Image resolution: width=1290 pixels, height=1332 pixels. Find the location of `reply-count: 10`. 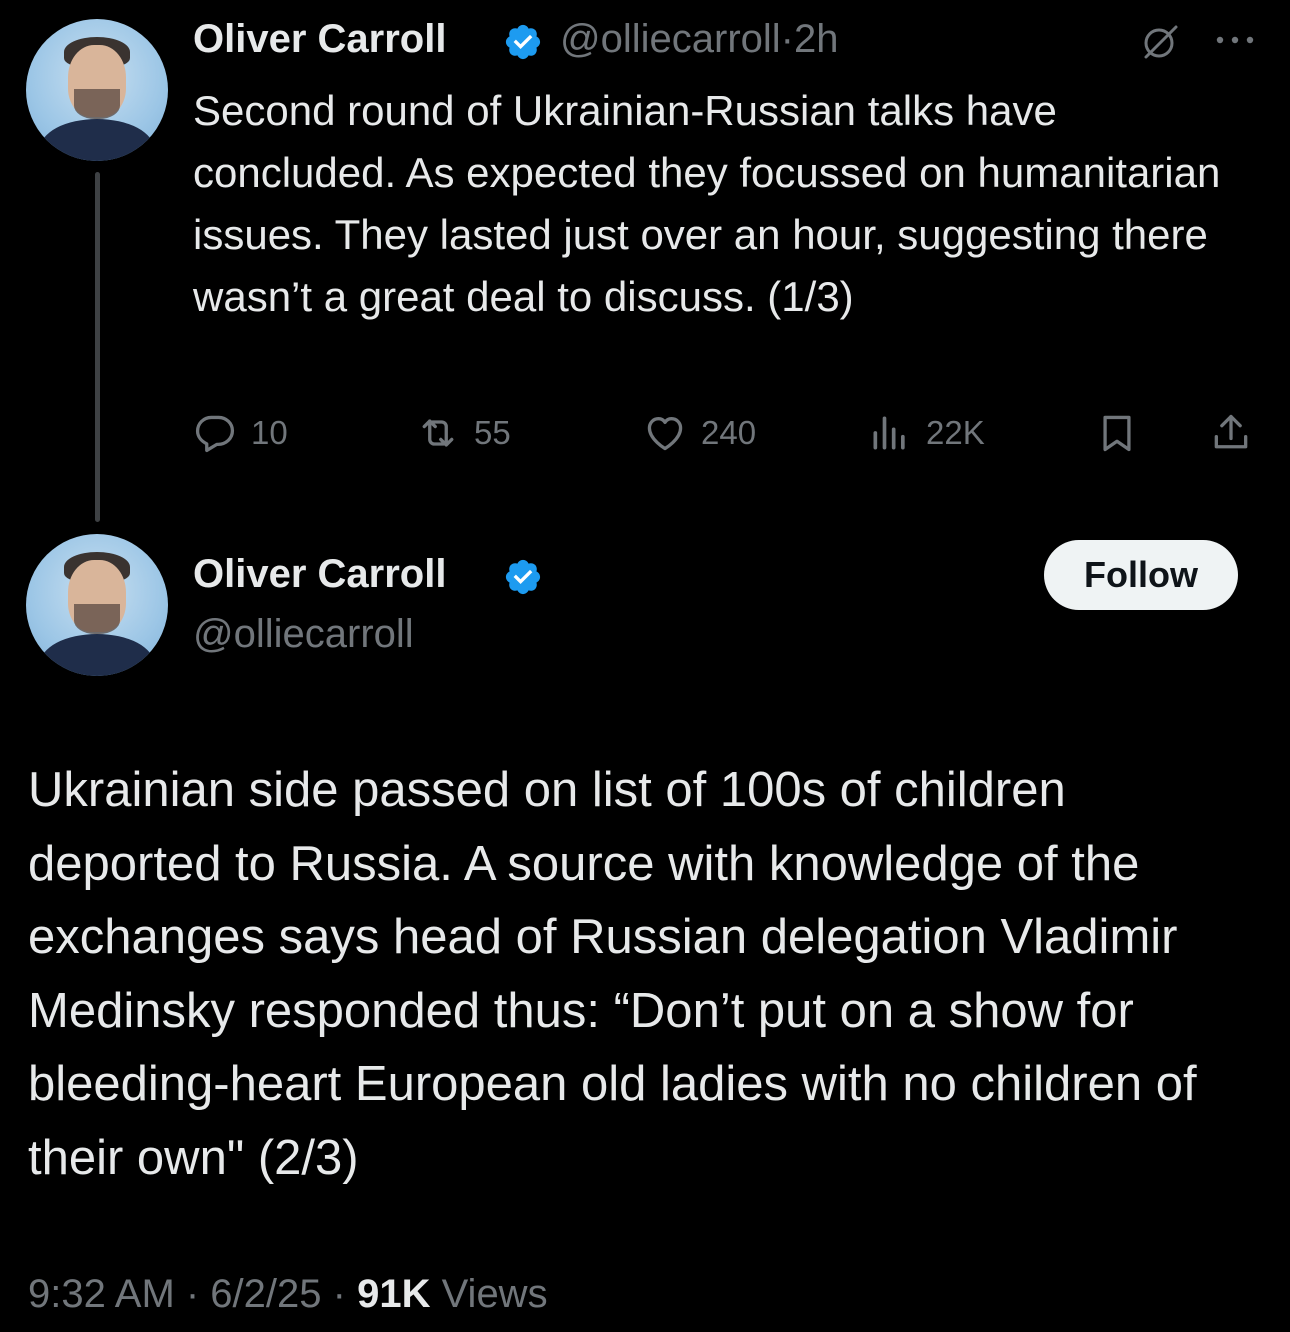

reply-count: 10 is located at coordinates (269, 432).